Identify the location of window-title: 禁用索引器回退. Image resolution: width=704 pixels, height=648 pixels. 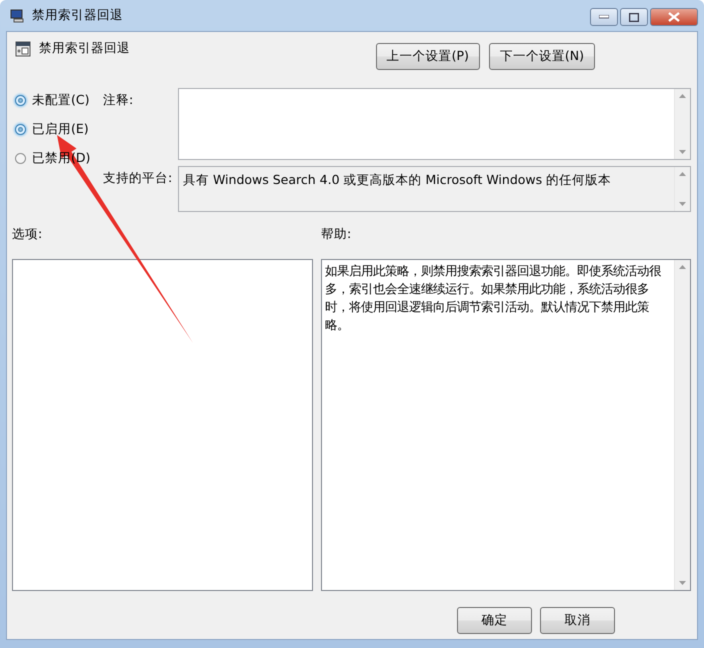
(78, 15).